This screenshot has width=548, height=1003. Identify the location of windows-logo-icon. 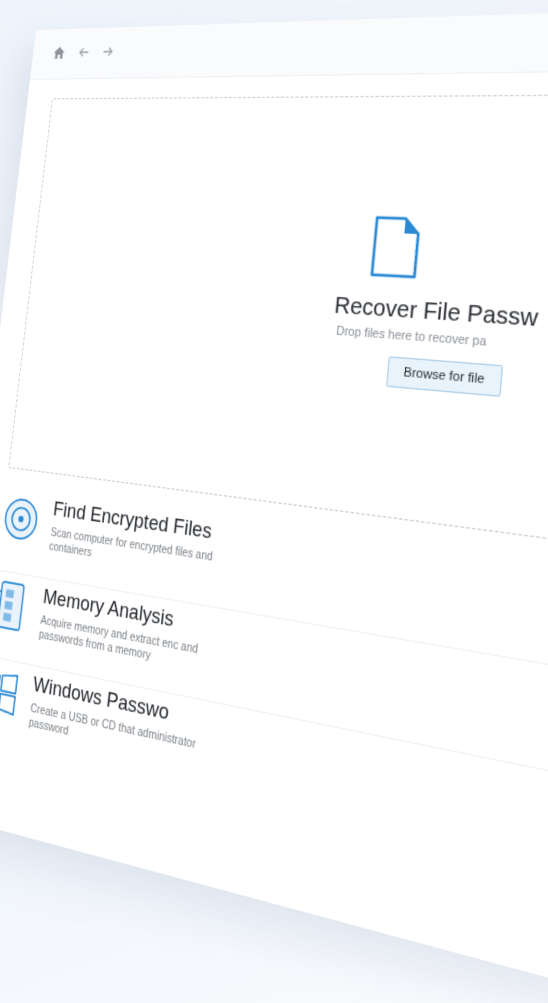
(11, 693).